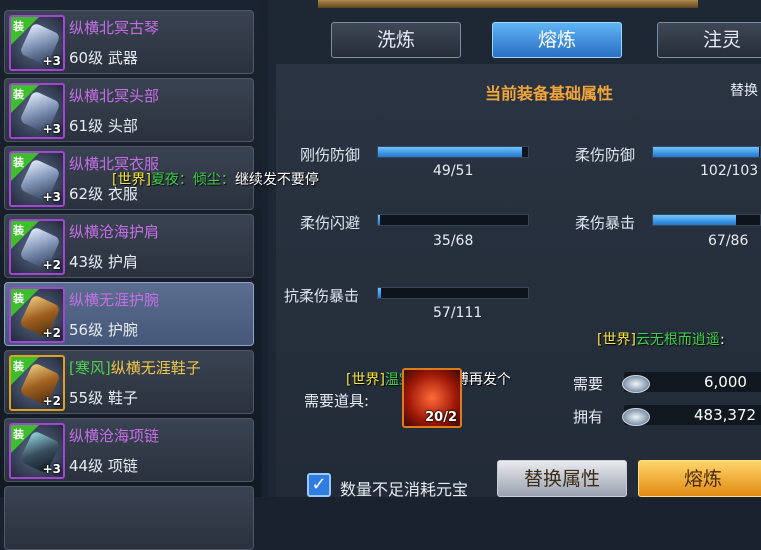 This screenshot has width=761, height=550. What do you see at coordinates (337, 401) in the screenshot?
I see `required-item-label: 需要道具:` at bounding box center [337, 401].